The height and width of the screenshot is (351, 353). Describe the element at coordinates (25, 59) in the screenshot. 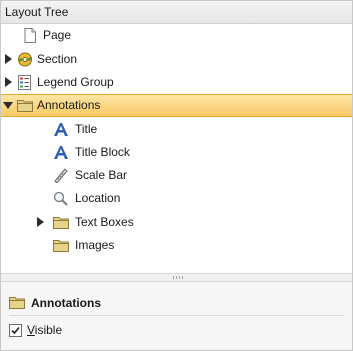

I see `section-icon` at that location.